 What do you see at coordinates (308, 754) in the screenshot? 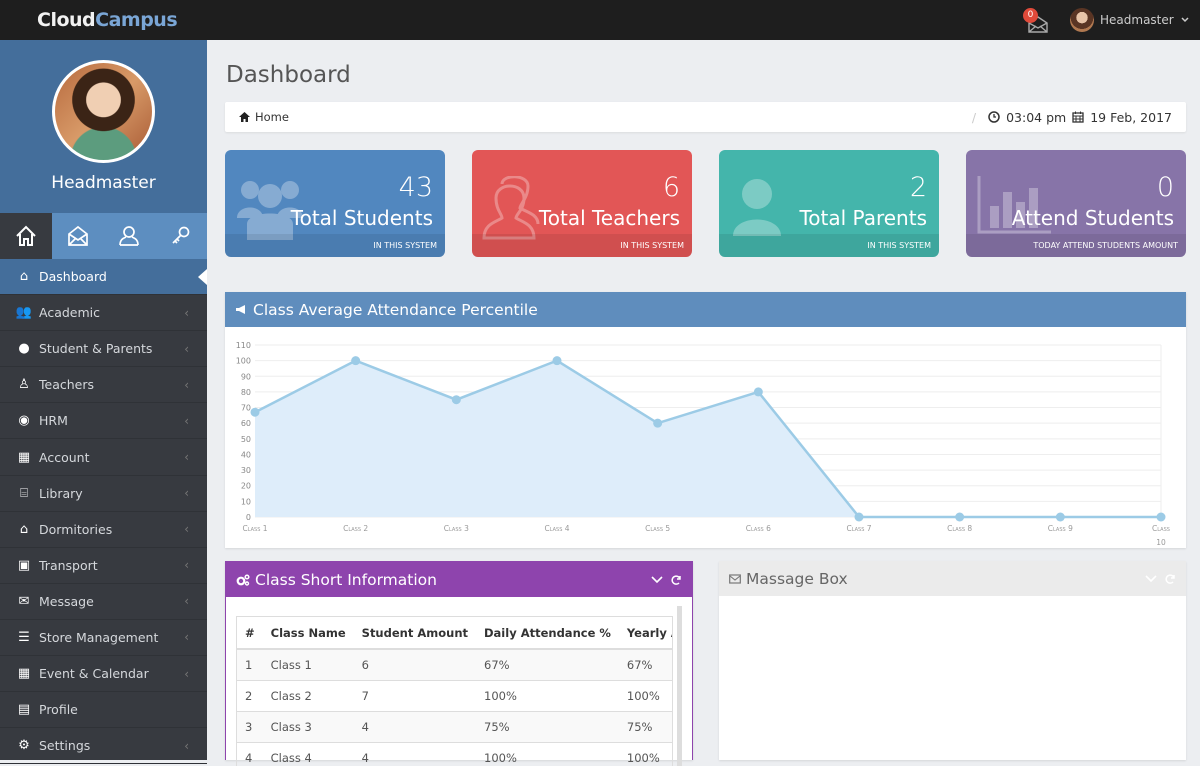
I see `table-cell: Class 4` at bounding box center [308, 754].